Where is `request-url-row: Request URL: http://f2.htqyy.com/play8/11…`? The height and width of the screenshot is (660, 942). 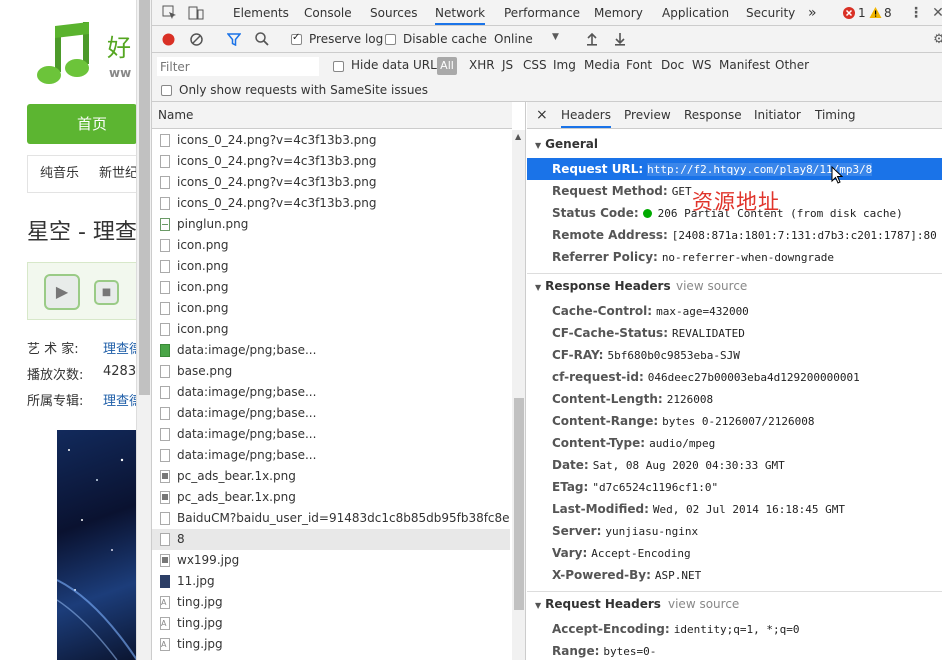 request-url-row: Request URL: http://f2.htqyy.com/play8/11… is located at coordinates (734, 169).